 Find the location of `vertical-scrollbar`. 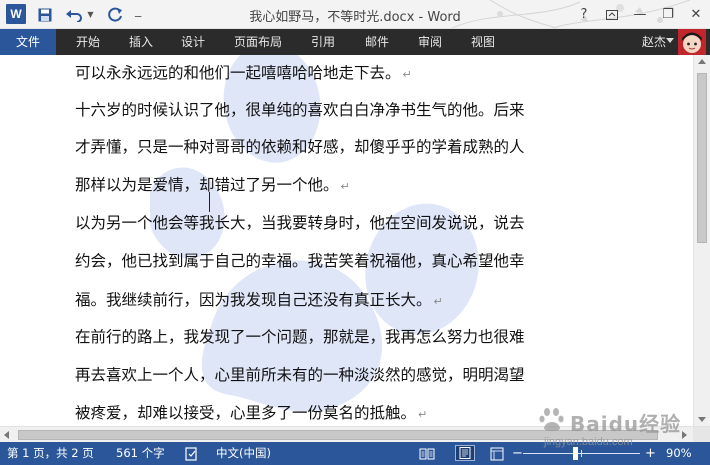

vertical-scrollbar is located at coordinates (701, 240).